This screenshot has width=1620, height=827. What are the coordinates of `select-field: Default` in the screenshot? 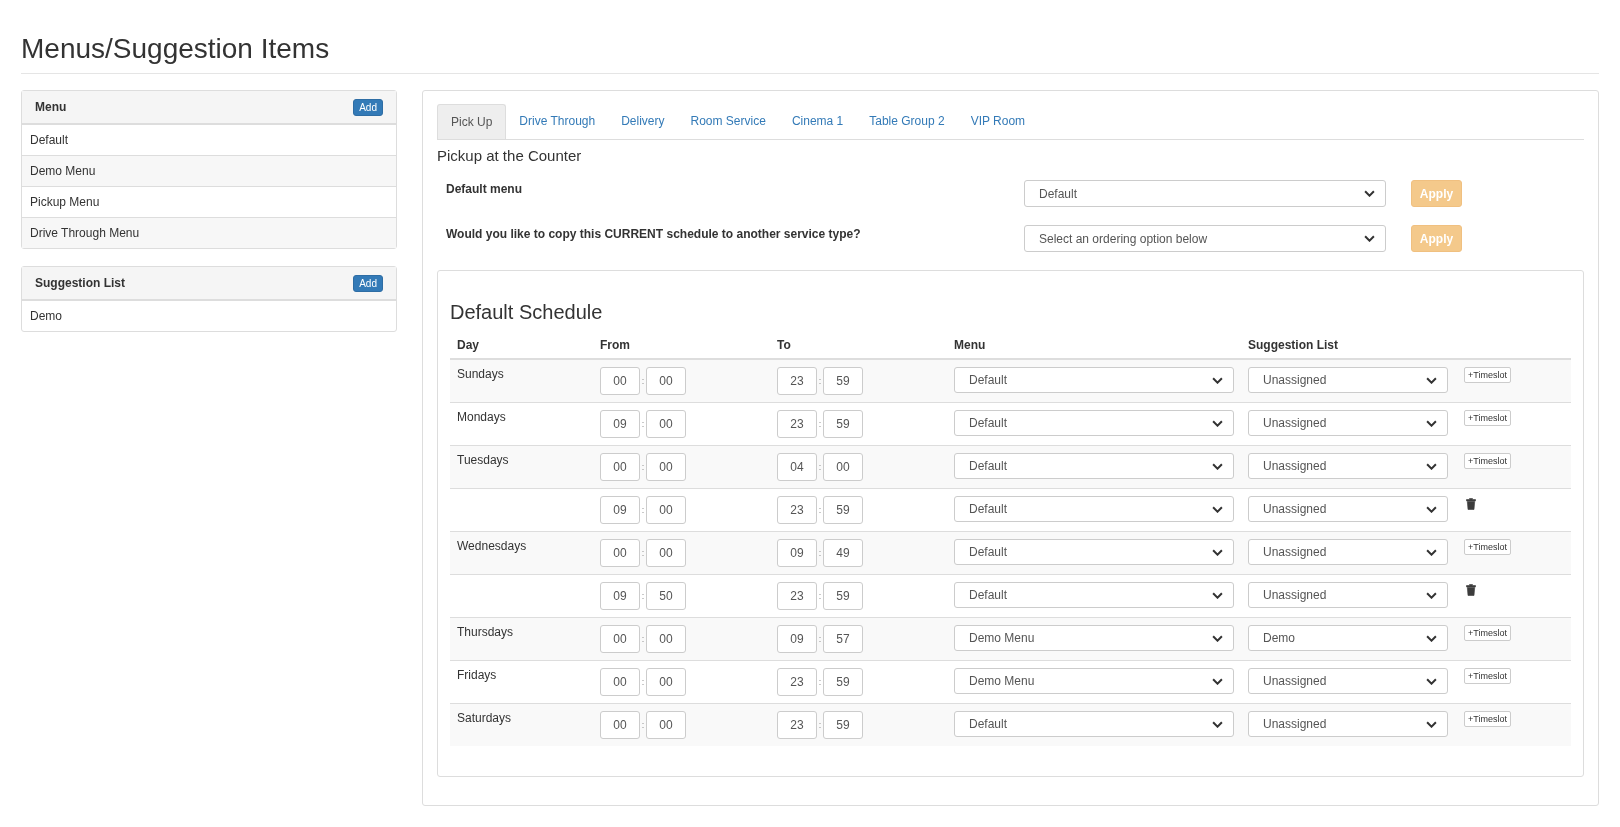 It's located at (1205, 193).